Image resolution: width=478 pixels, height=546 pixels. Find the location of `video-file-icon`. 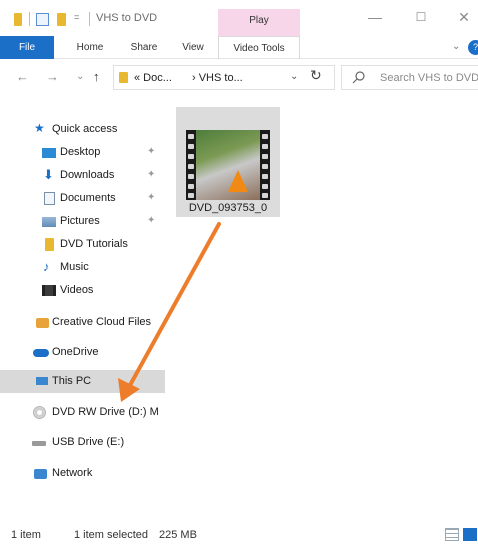

video-file-icon is located at coordinates (228, 165).